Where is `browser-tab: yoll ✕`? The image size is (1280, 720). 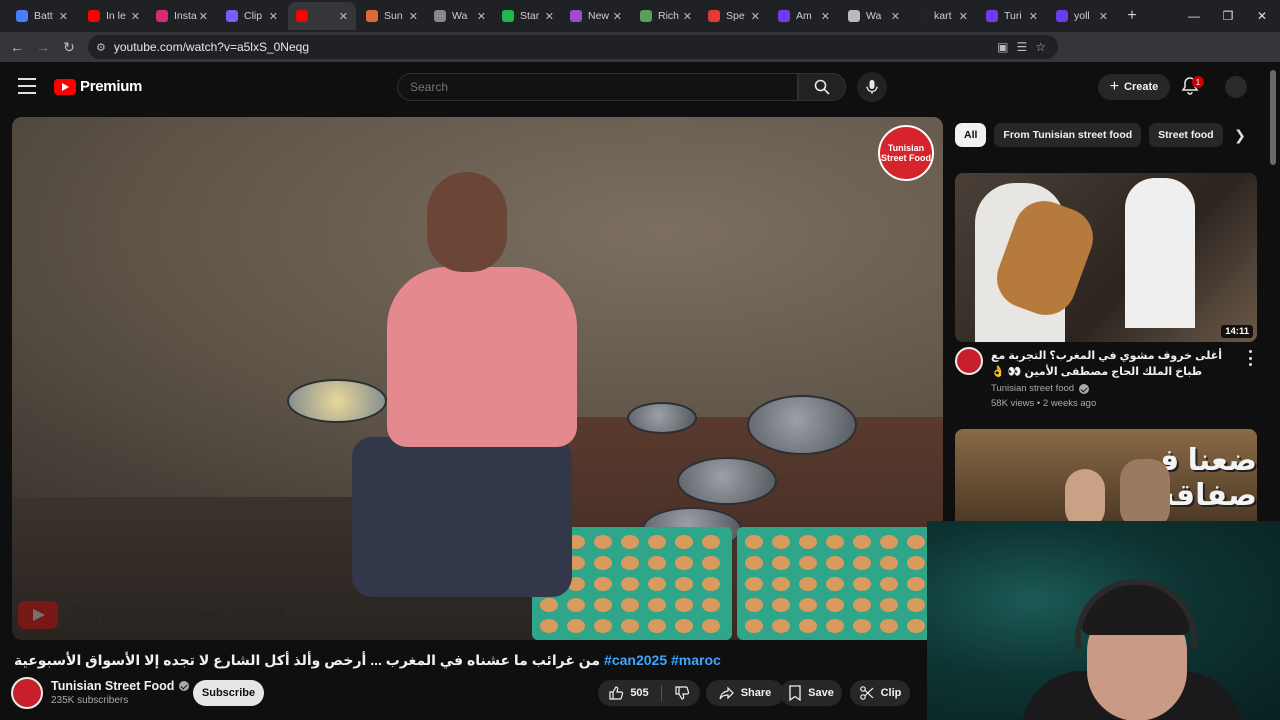
browser-tab: yoll ✕ is located at coordinates (1082, 16).